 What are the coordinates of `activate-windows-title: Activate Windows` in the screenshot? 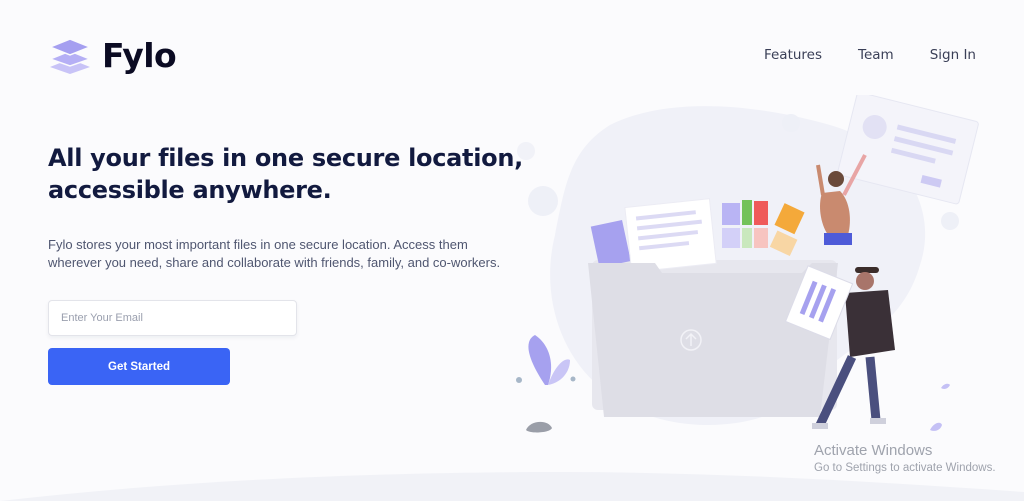 It's located at (873, 450).